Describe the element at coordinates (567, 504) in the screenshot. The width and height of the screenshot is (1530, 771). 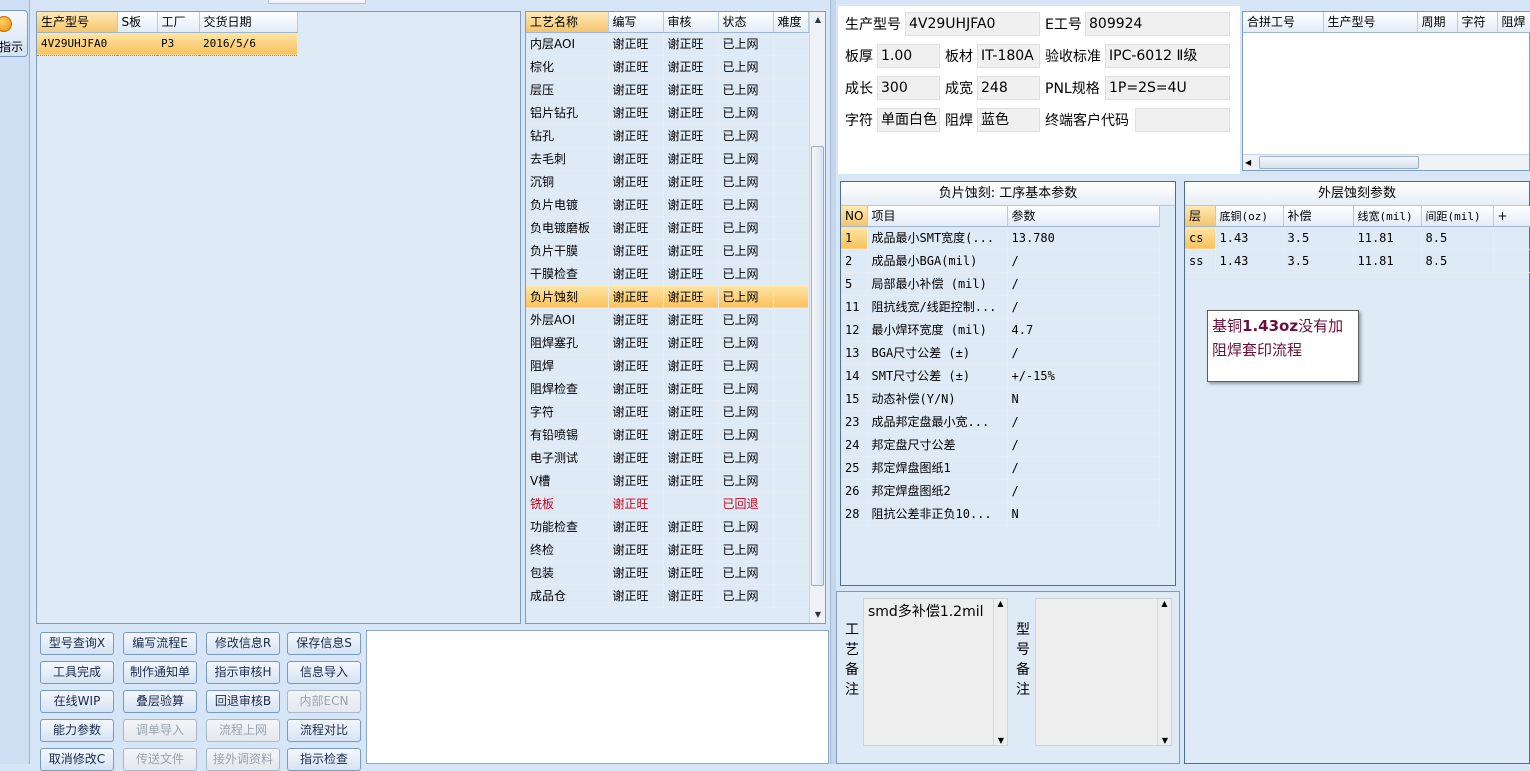
I see `process-name: 铣板` at that location.